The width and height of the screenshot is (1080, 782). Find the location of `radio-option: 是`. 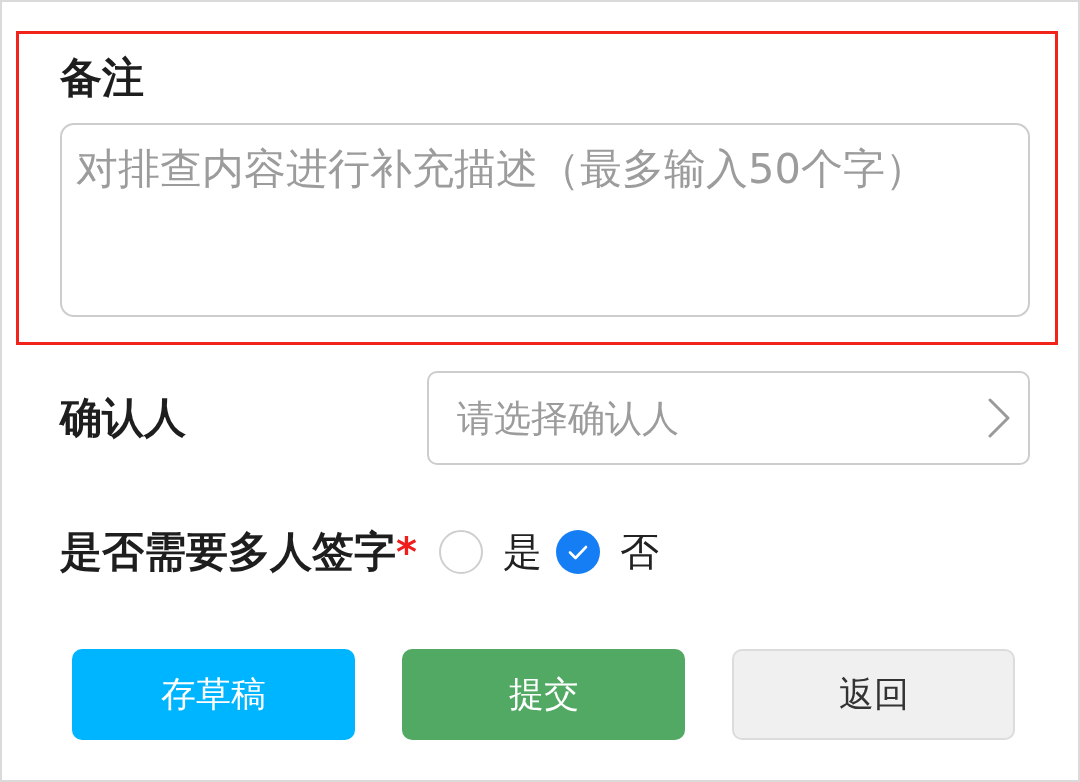

radio-option: 是 is located at coordinates (490, 552).